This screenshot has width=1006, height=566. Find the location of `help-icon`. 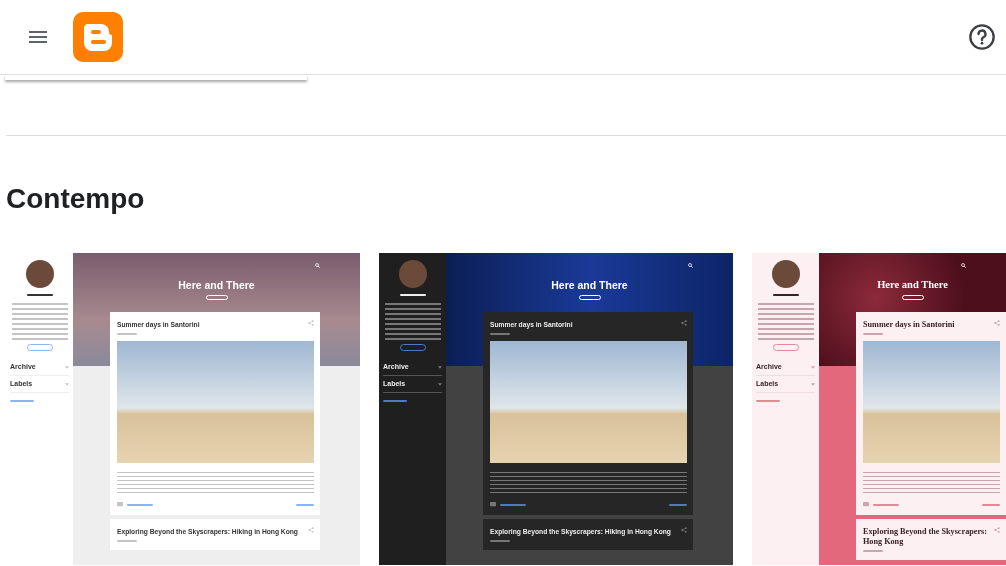

help-icon is located at coordinates (982, 37).